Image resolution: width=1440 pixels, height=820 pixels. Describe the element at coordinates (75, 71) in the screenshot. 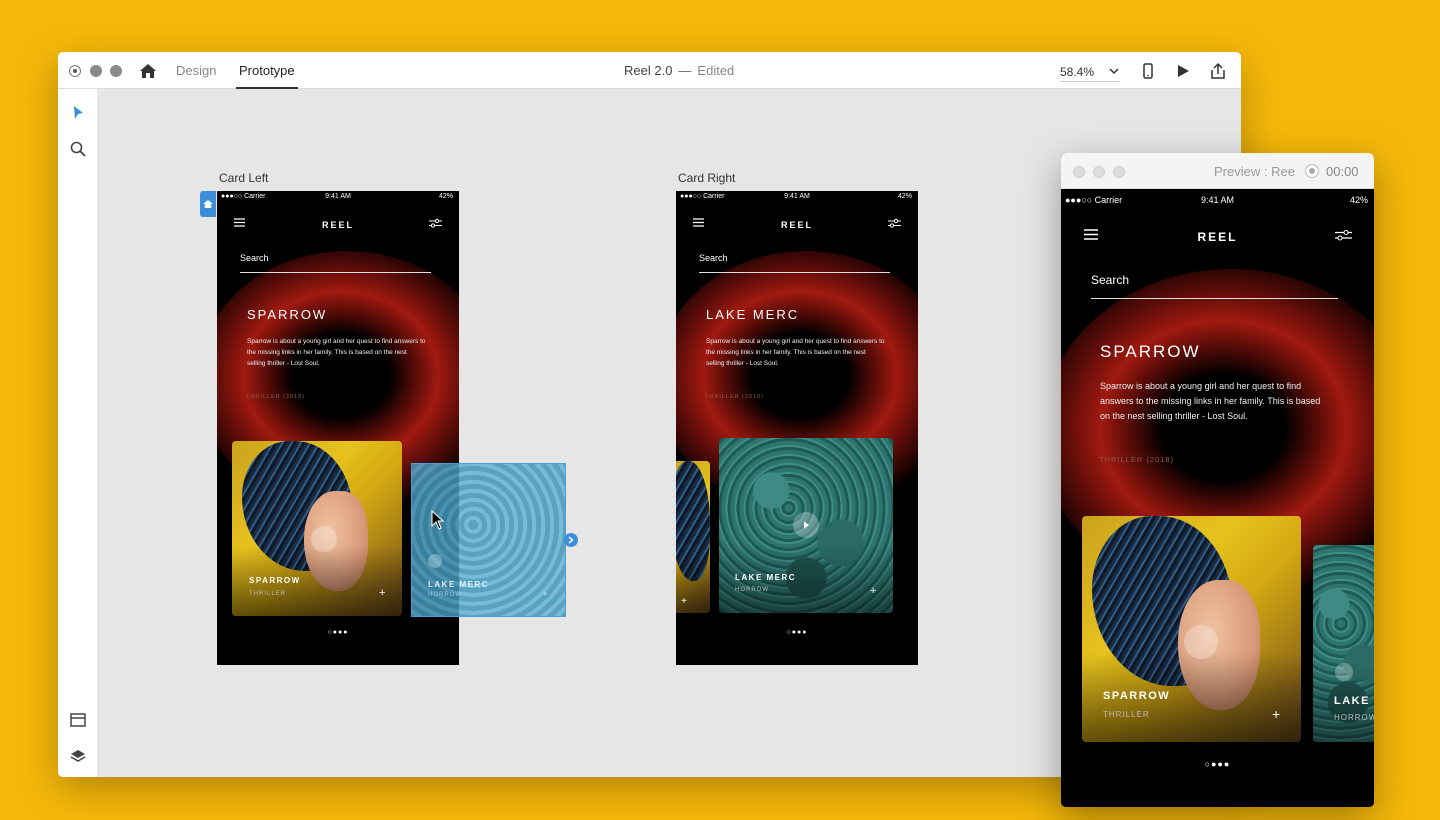

I see `window-close-button` at that location.